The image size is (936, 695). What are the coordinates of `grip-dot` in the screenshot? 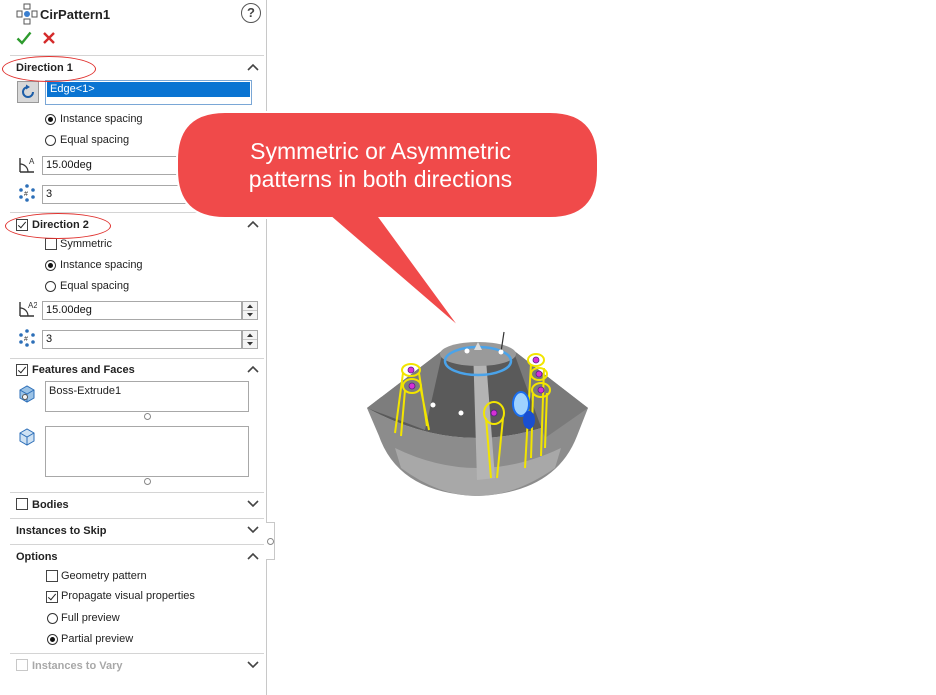 It's located at (270, 541).